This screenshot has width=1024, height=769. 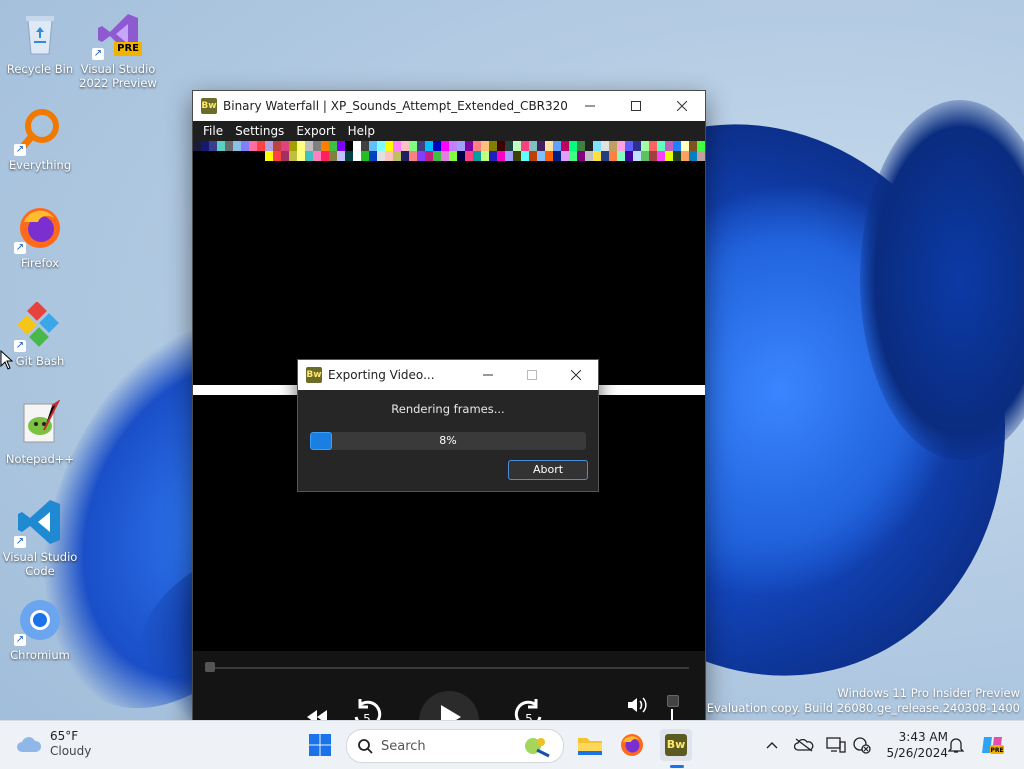 What do you see at coordinates (488, 375) in the screenshot?
I see `dialog-minimize-button` at bounding box center [488, 375].